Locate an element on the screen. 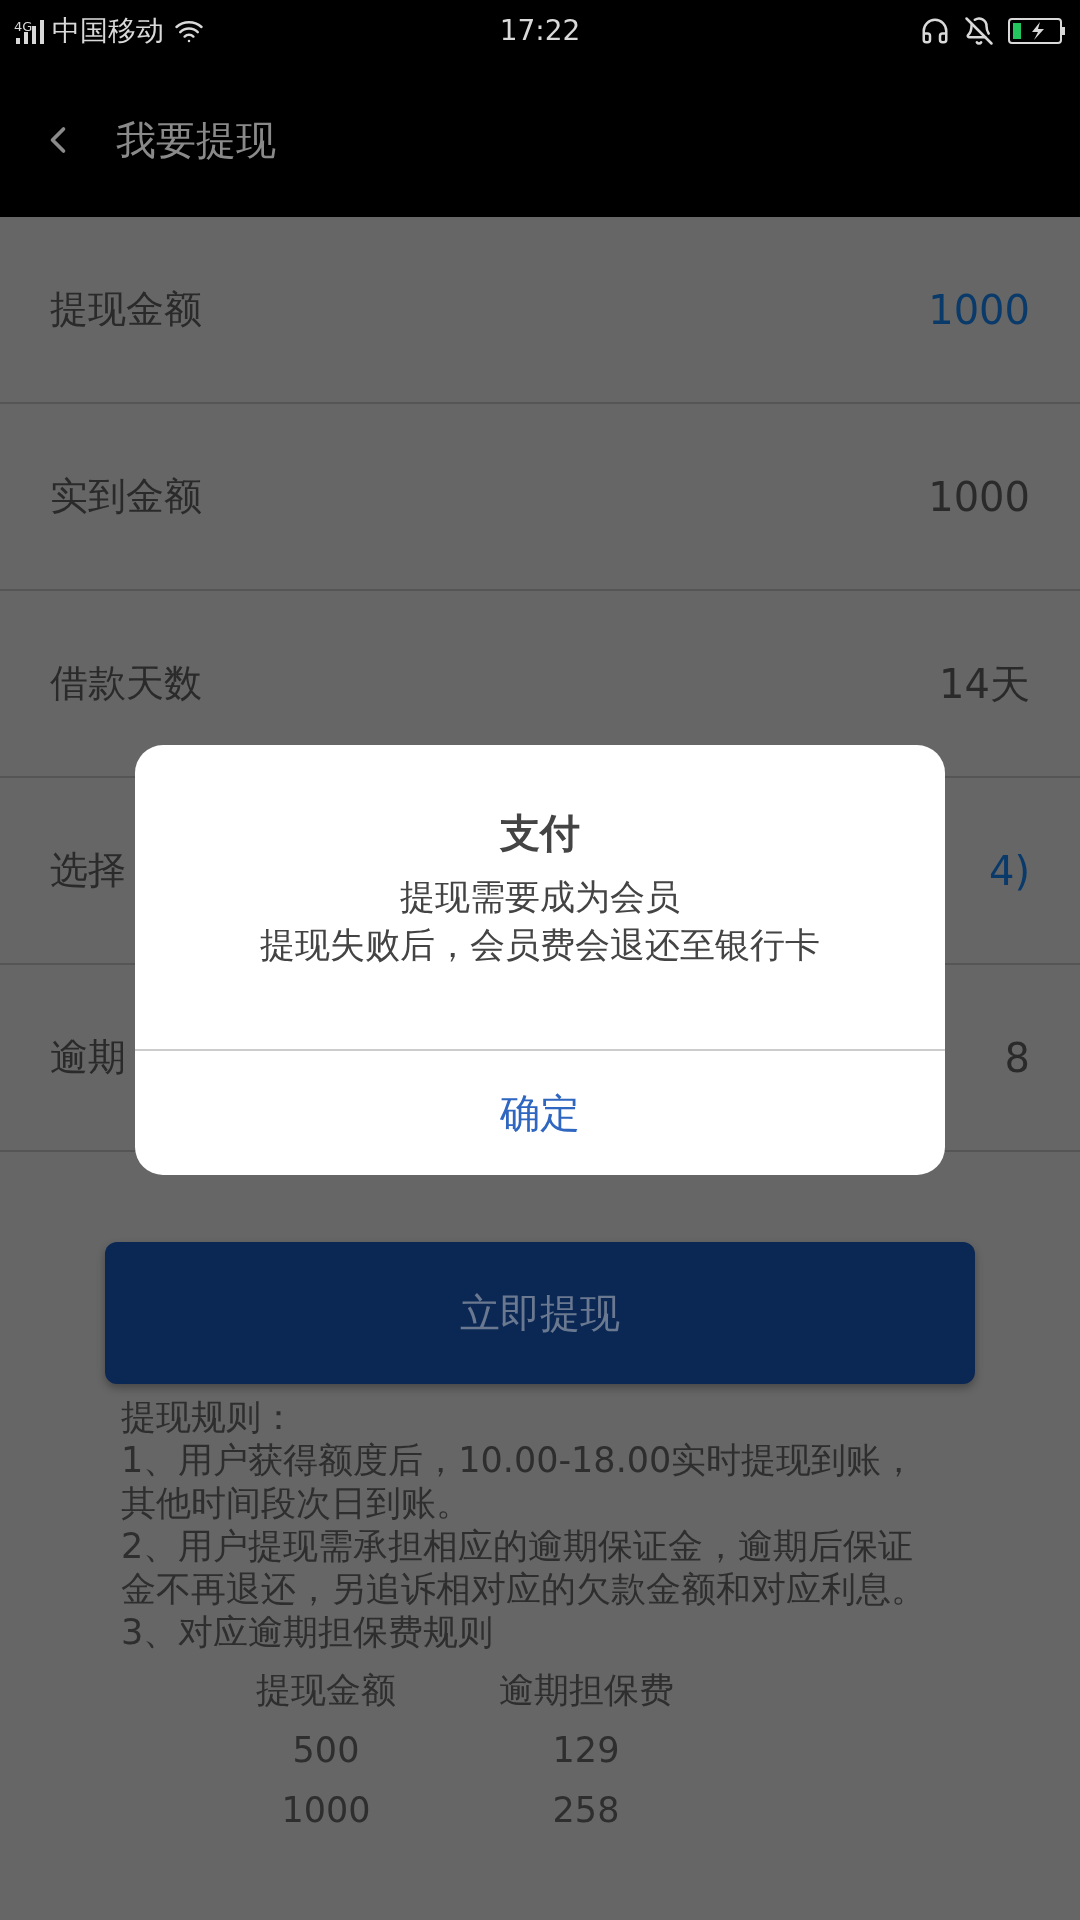 This screenshot has width=1080, height=1920. table-header: 提现金额 is located at coordinates (326, 1690).